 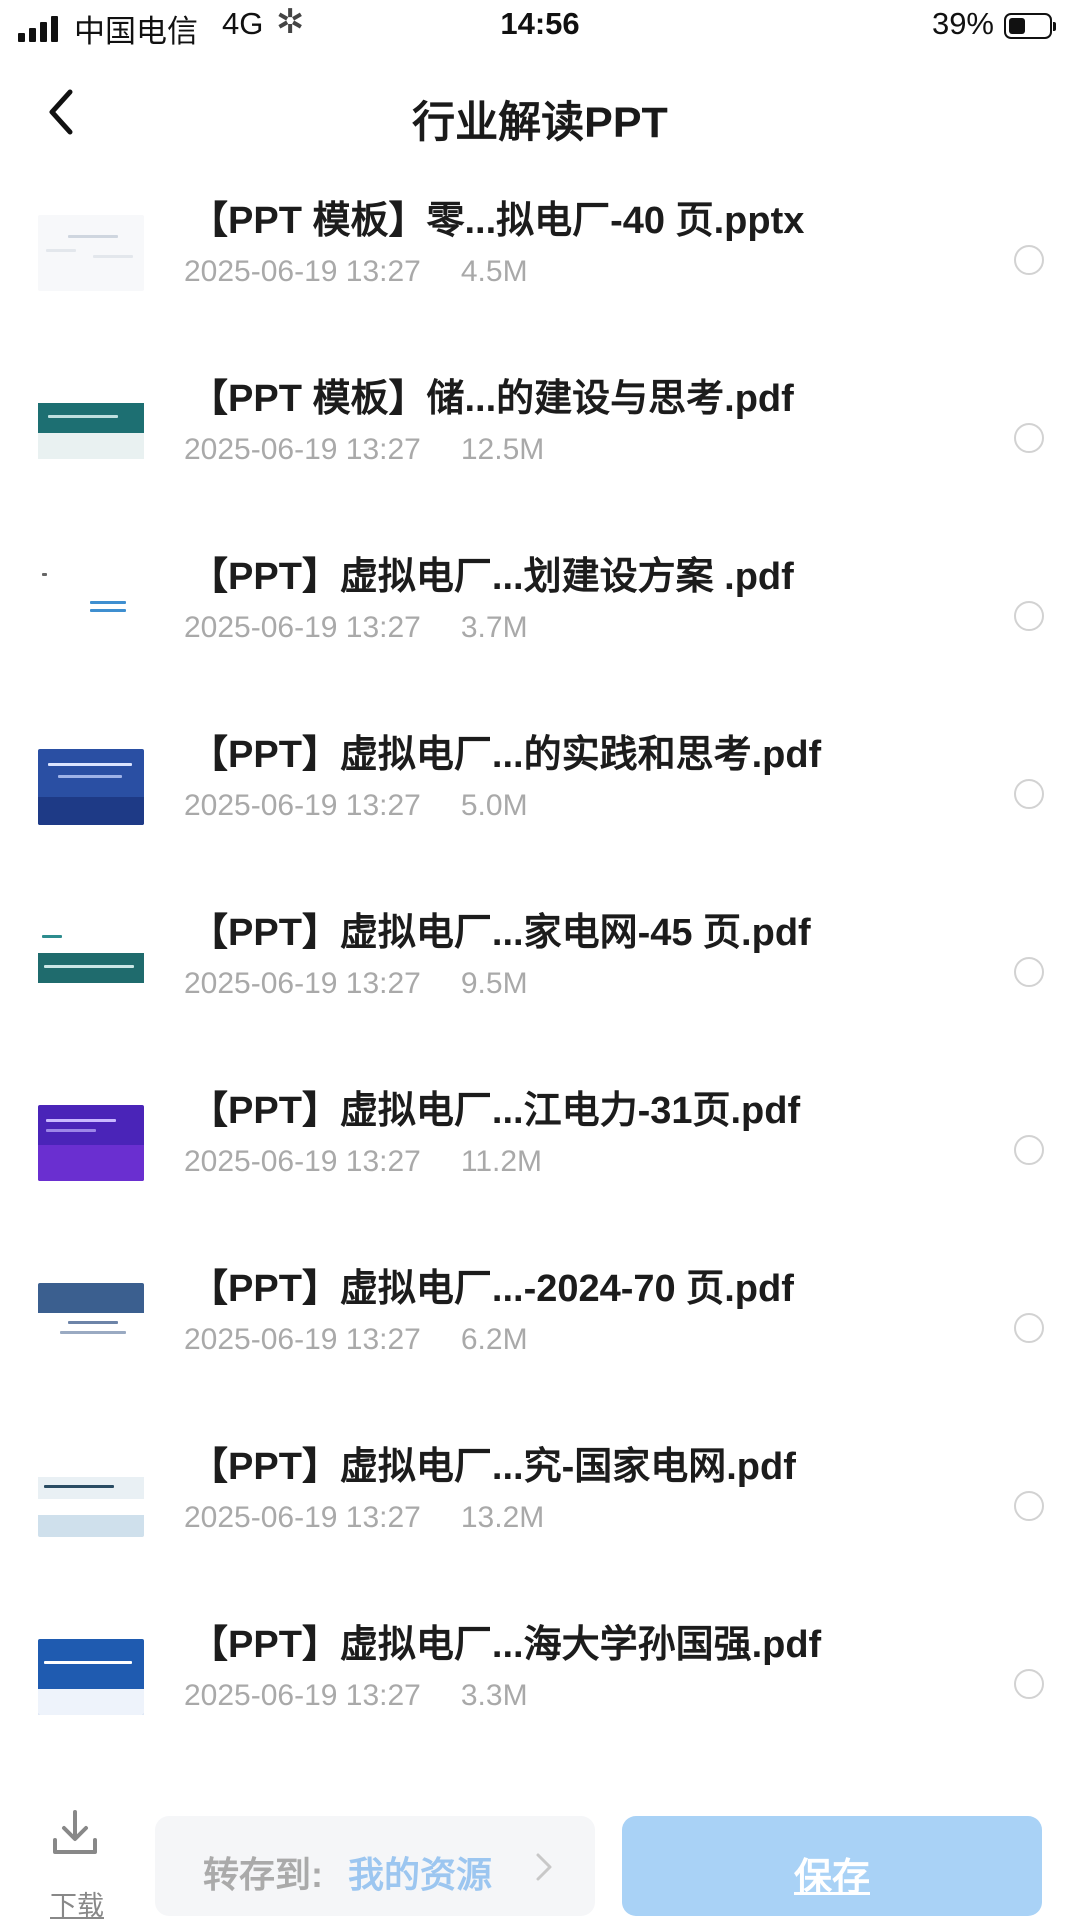 I want to click on file-meta: 2025-06-19 13:27 3.7M, so click(x=356, y=628).